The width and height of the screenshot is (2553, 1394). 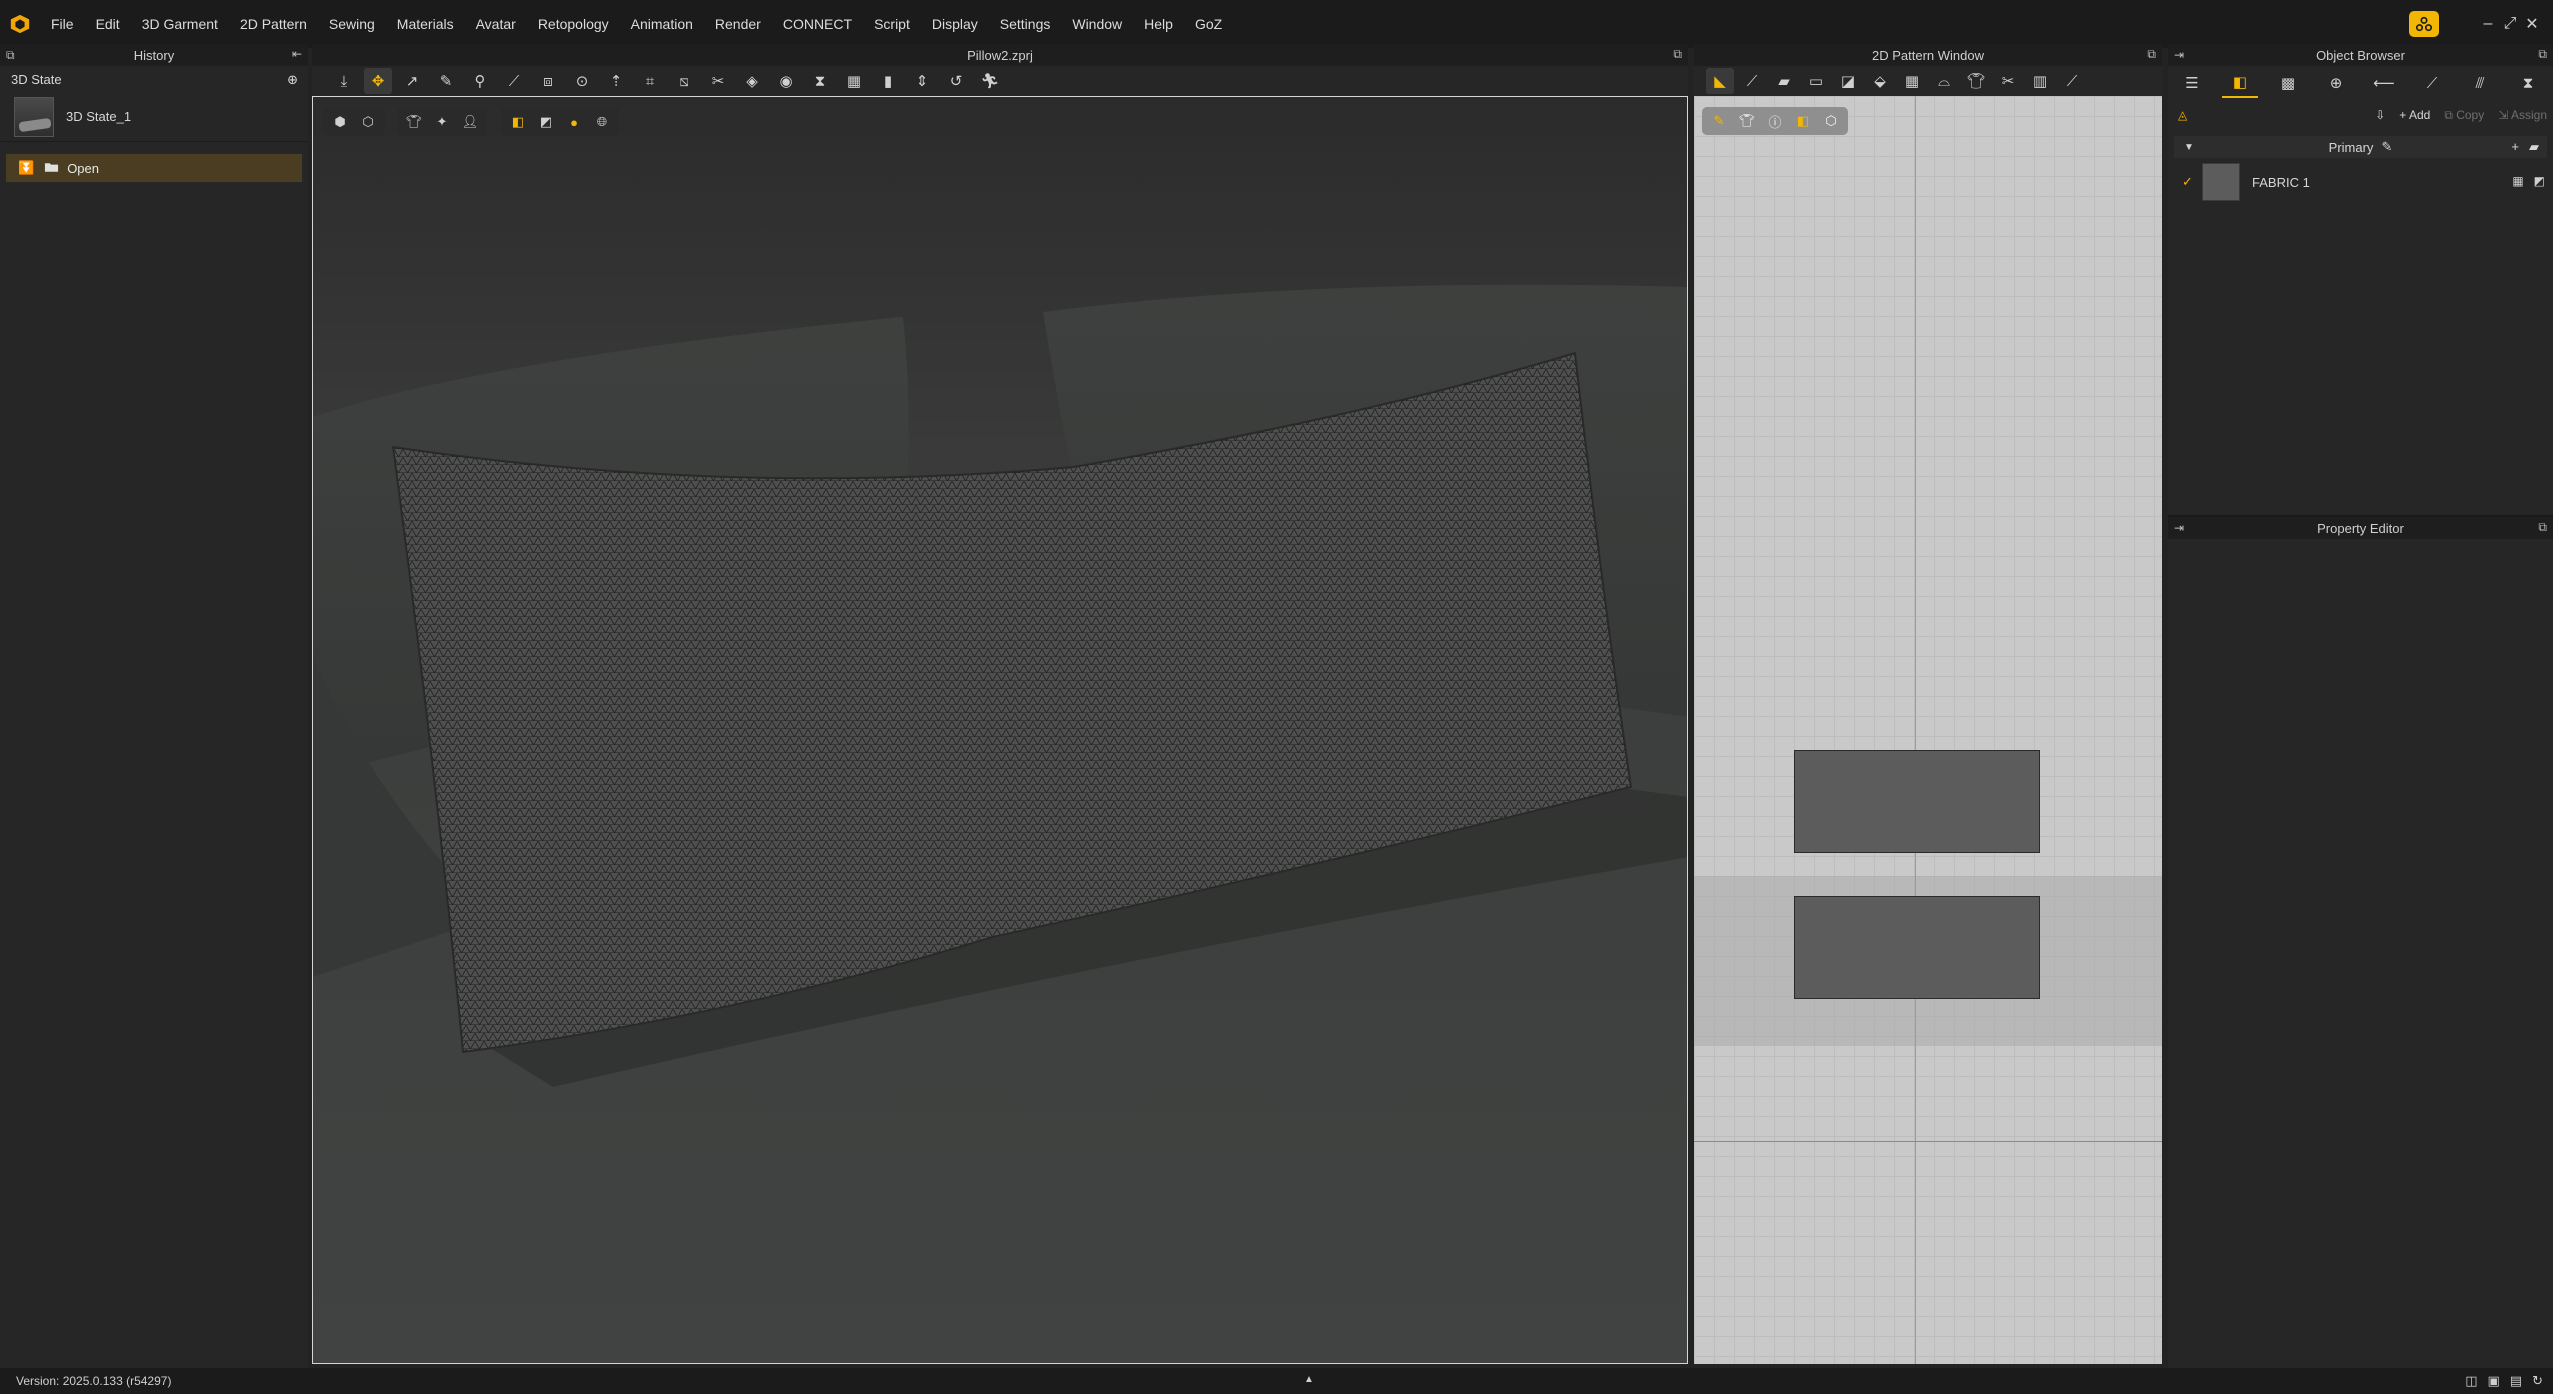 I want to click on group-header: ▼ Primary ✎ + ▰, so click(x=2360, y=147).